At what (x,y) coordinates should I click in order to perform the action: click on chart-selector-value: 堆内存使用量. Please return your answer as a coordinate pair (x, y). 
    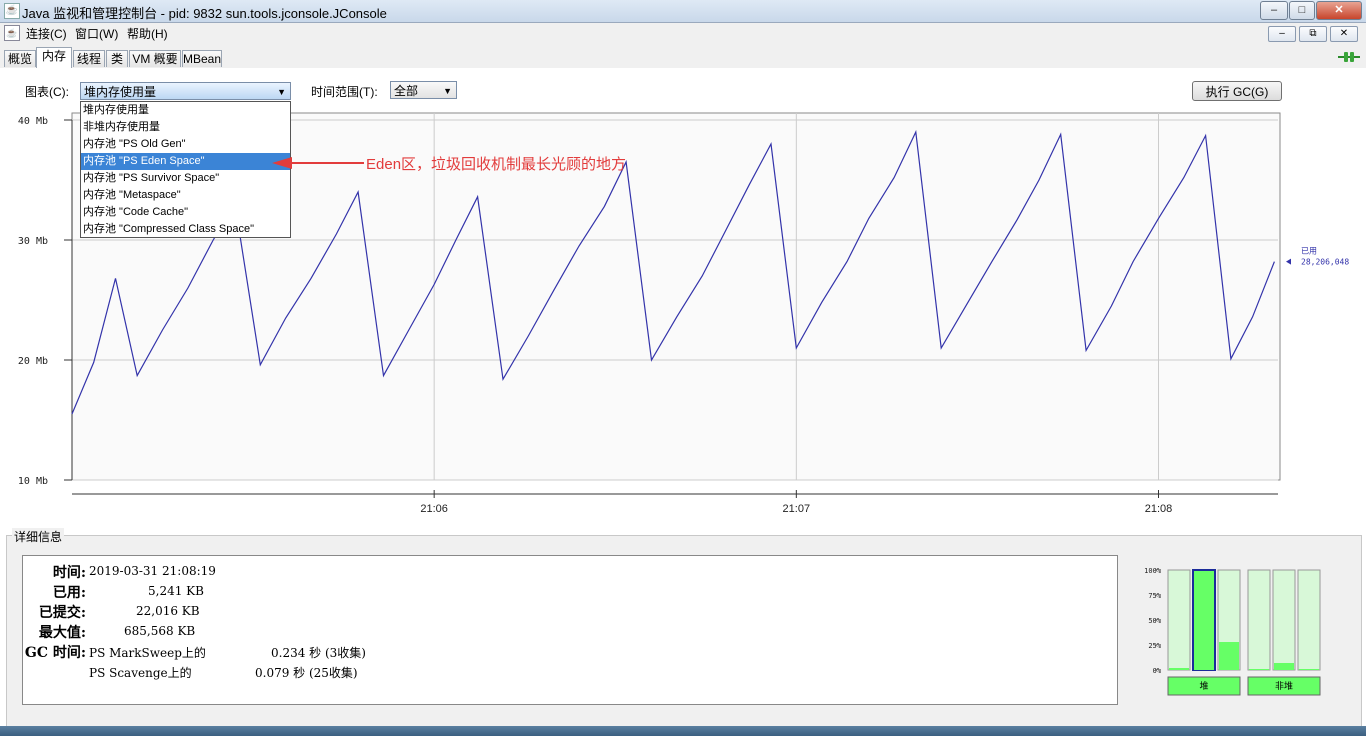
    Looking at the image, I should click on (120, 92).